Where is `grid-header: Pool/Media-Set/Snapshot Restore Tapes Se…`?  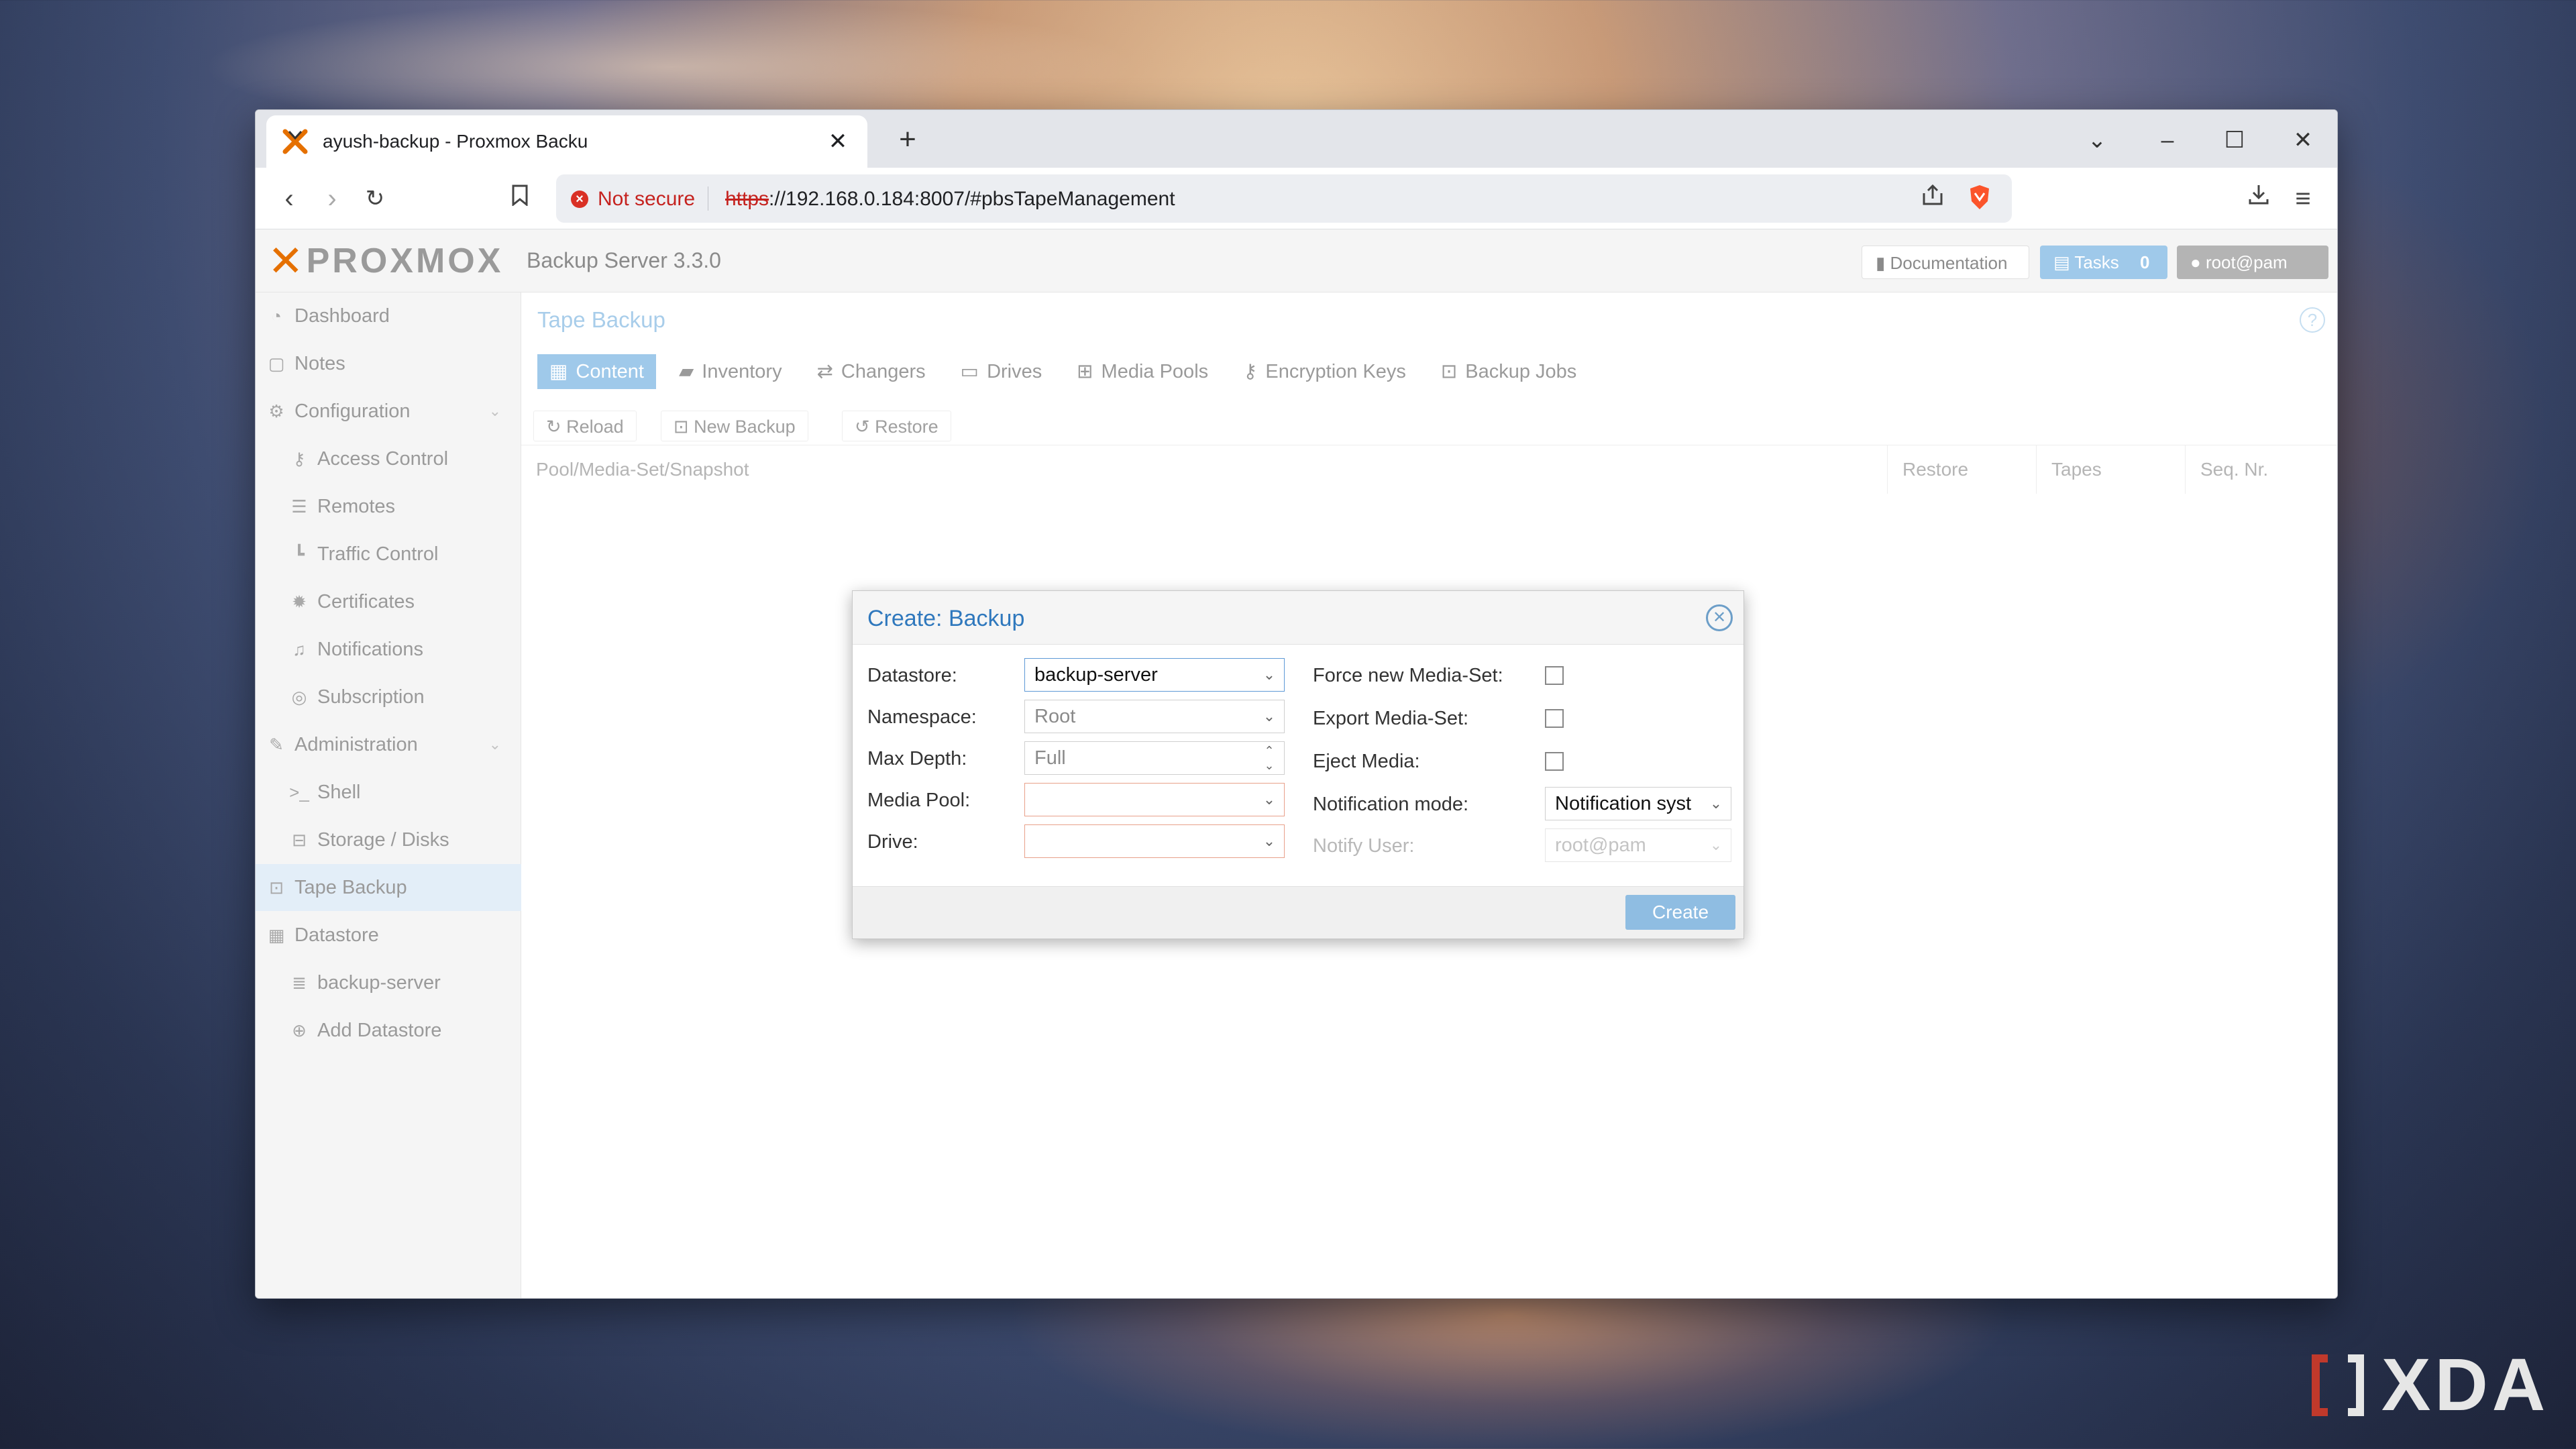
grid-header: Pool/Media-Set/Snapshot Restore Tapes Se… is located at coordinates (1429, 469).